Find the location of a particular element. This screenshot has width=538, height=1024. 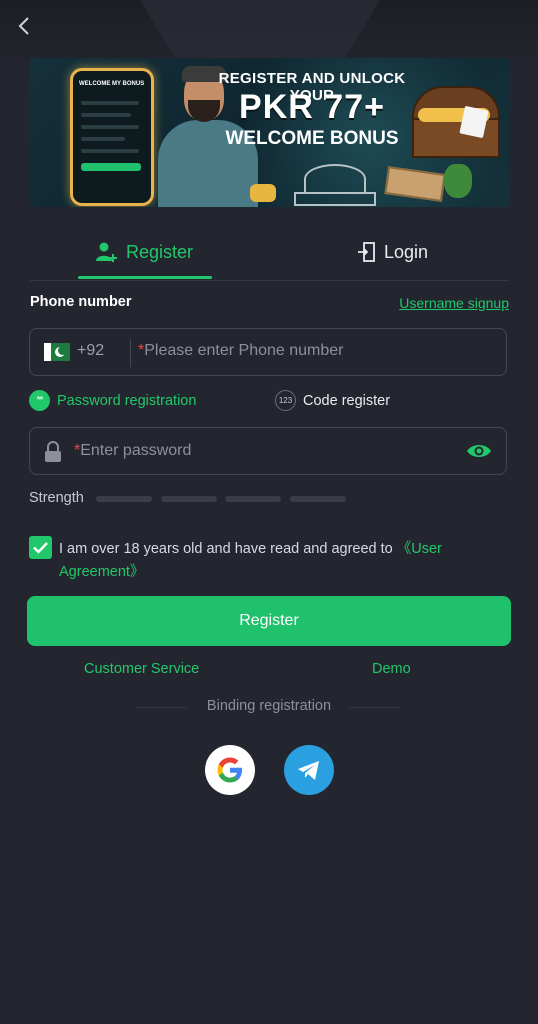

chevron-left-icon is located at coordinates (23, 26).